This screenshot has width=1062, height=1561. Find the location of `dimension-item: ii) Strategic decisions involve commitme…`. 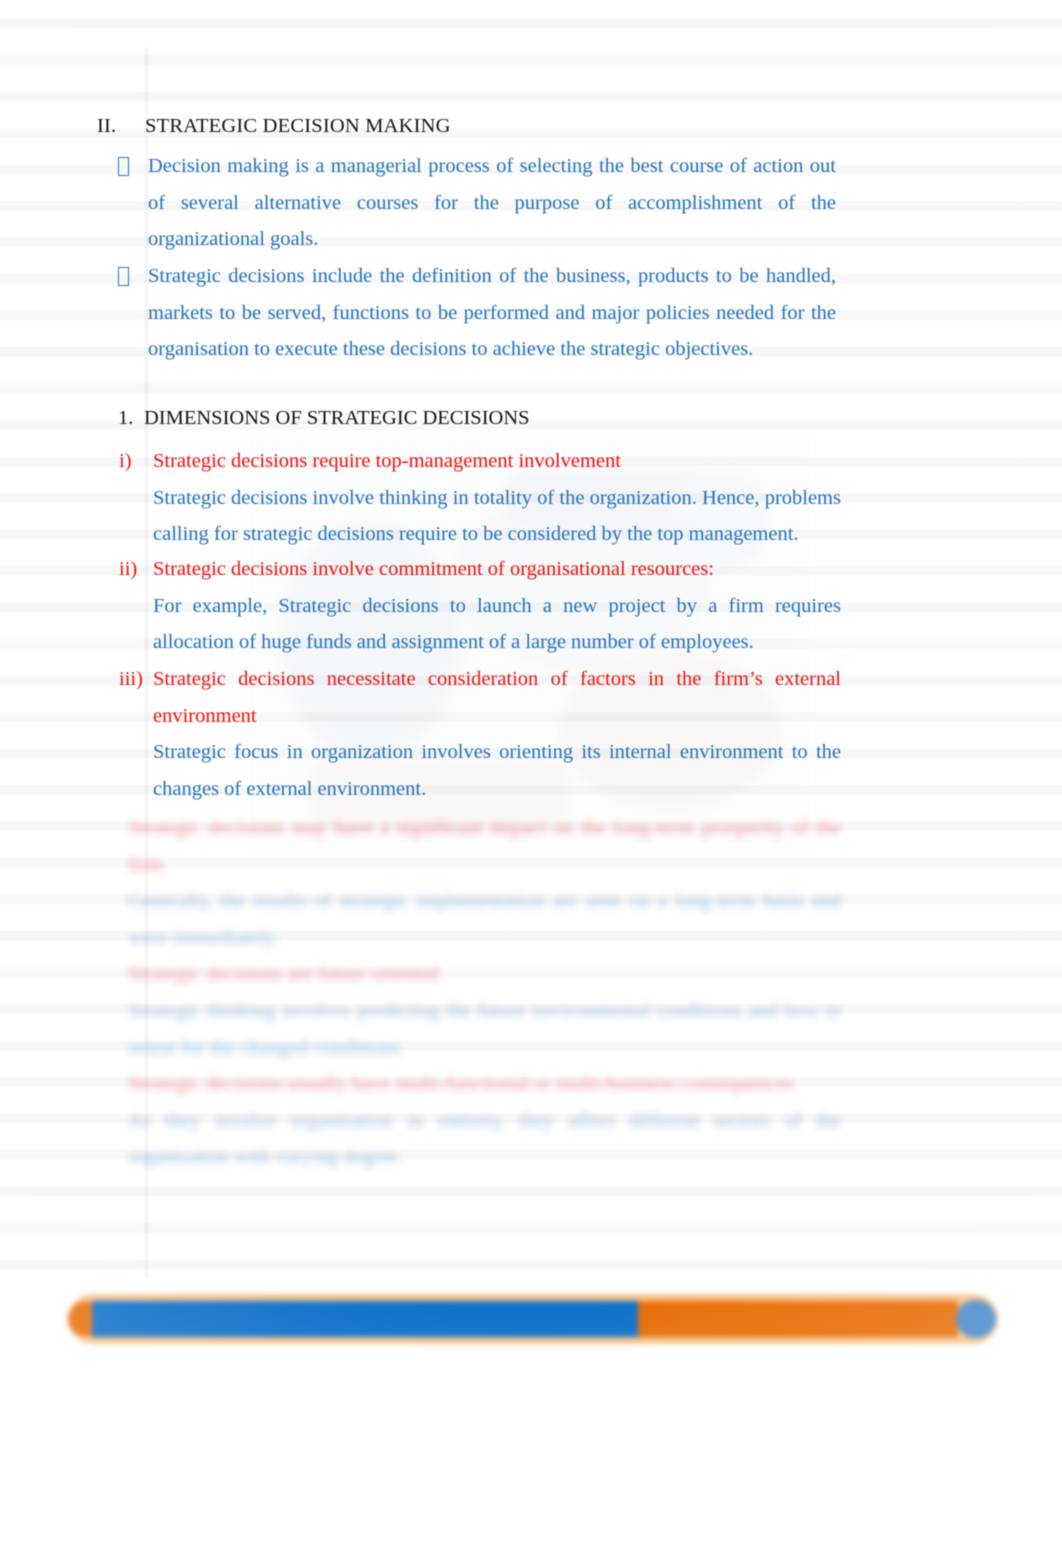

dimension-item: ii) Strategic decisions involve commitme… is located at coordinates (480, 606).